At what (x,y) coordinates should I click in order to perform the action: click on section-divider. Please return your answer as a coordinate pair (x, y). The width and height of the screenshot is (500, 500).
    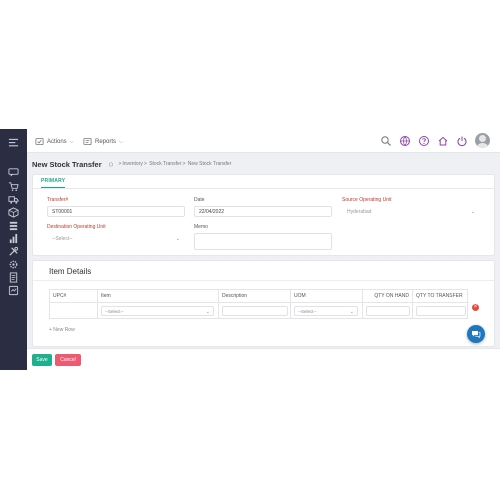
    Looking at the image, I should click on (263, 280).